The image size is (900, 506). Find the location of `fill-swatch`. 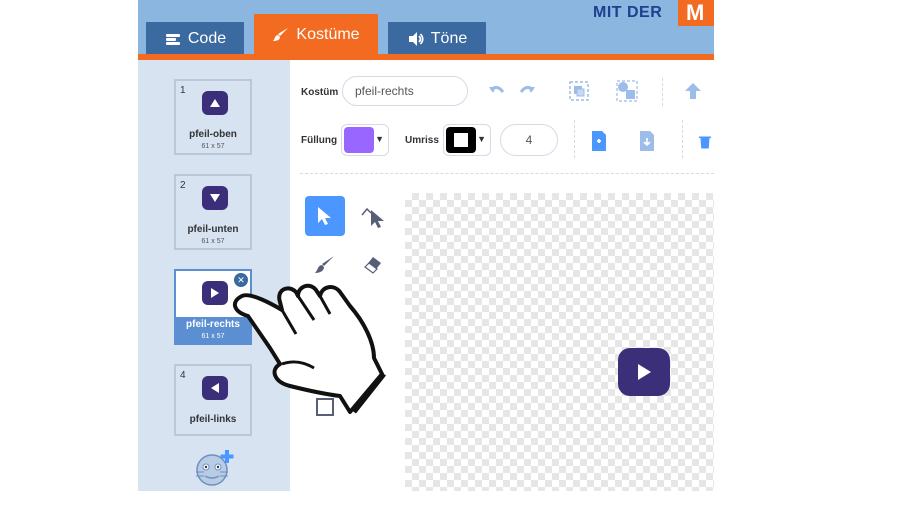

fill-swatch is located at coordinates (359, 140).